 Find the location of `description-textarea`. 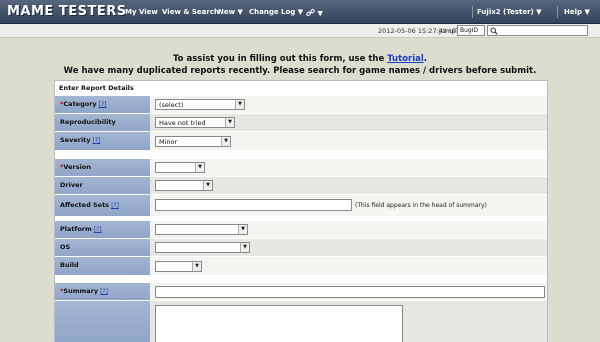

description-textarea is located at coordinates (279, 323).